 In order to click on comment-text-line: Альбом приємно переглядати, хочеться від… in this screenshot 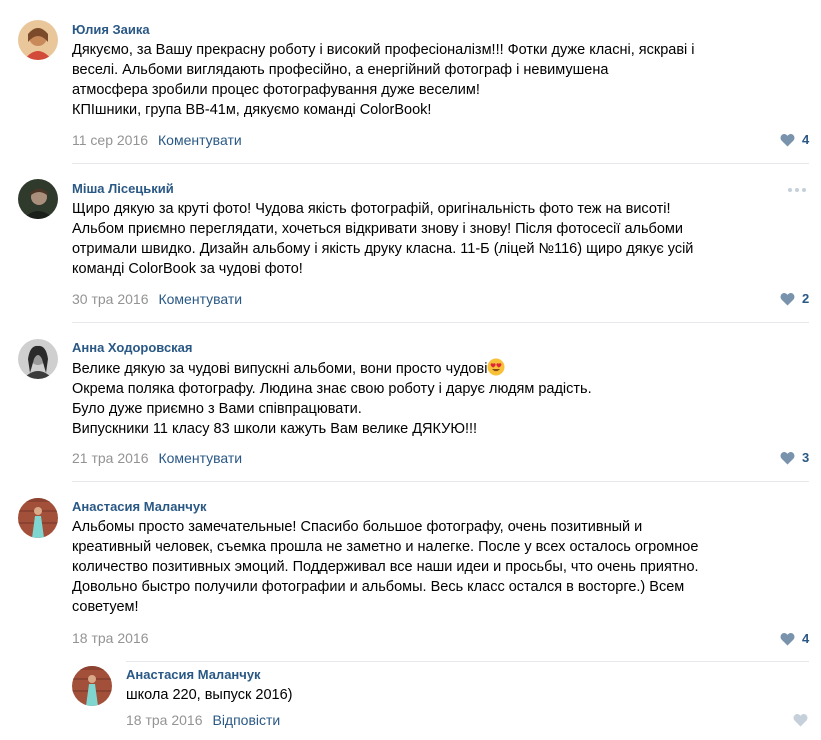, I will do `click(377, 229)`.